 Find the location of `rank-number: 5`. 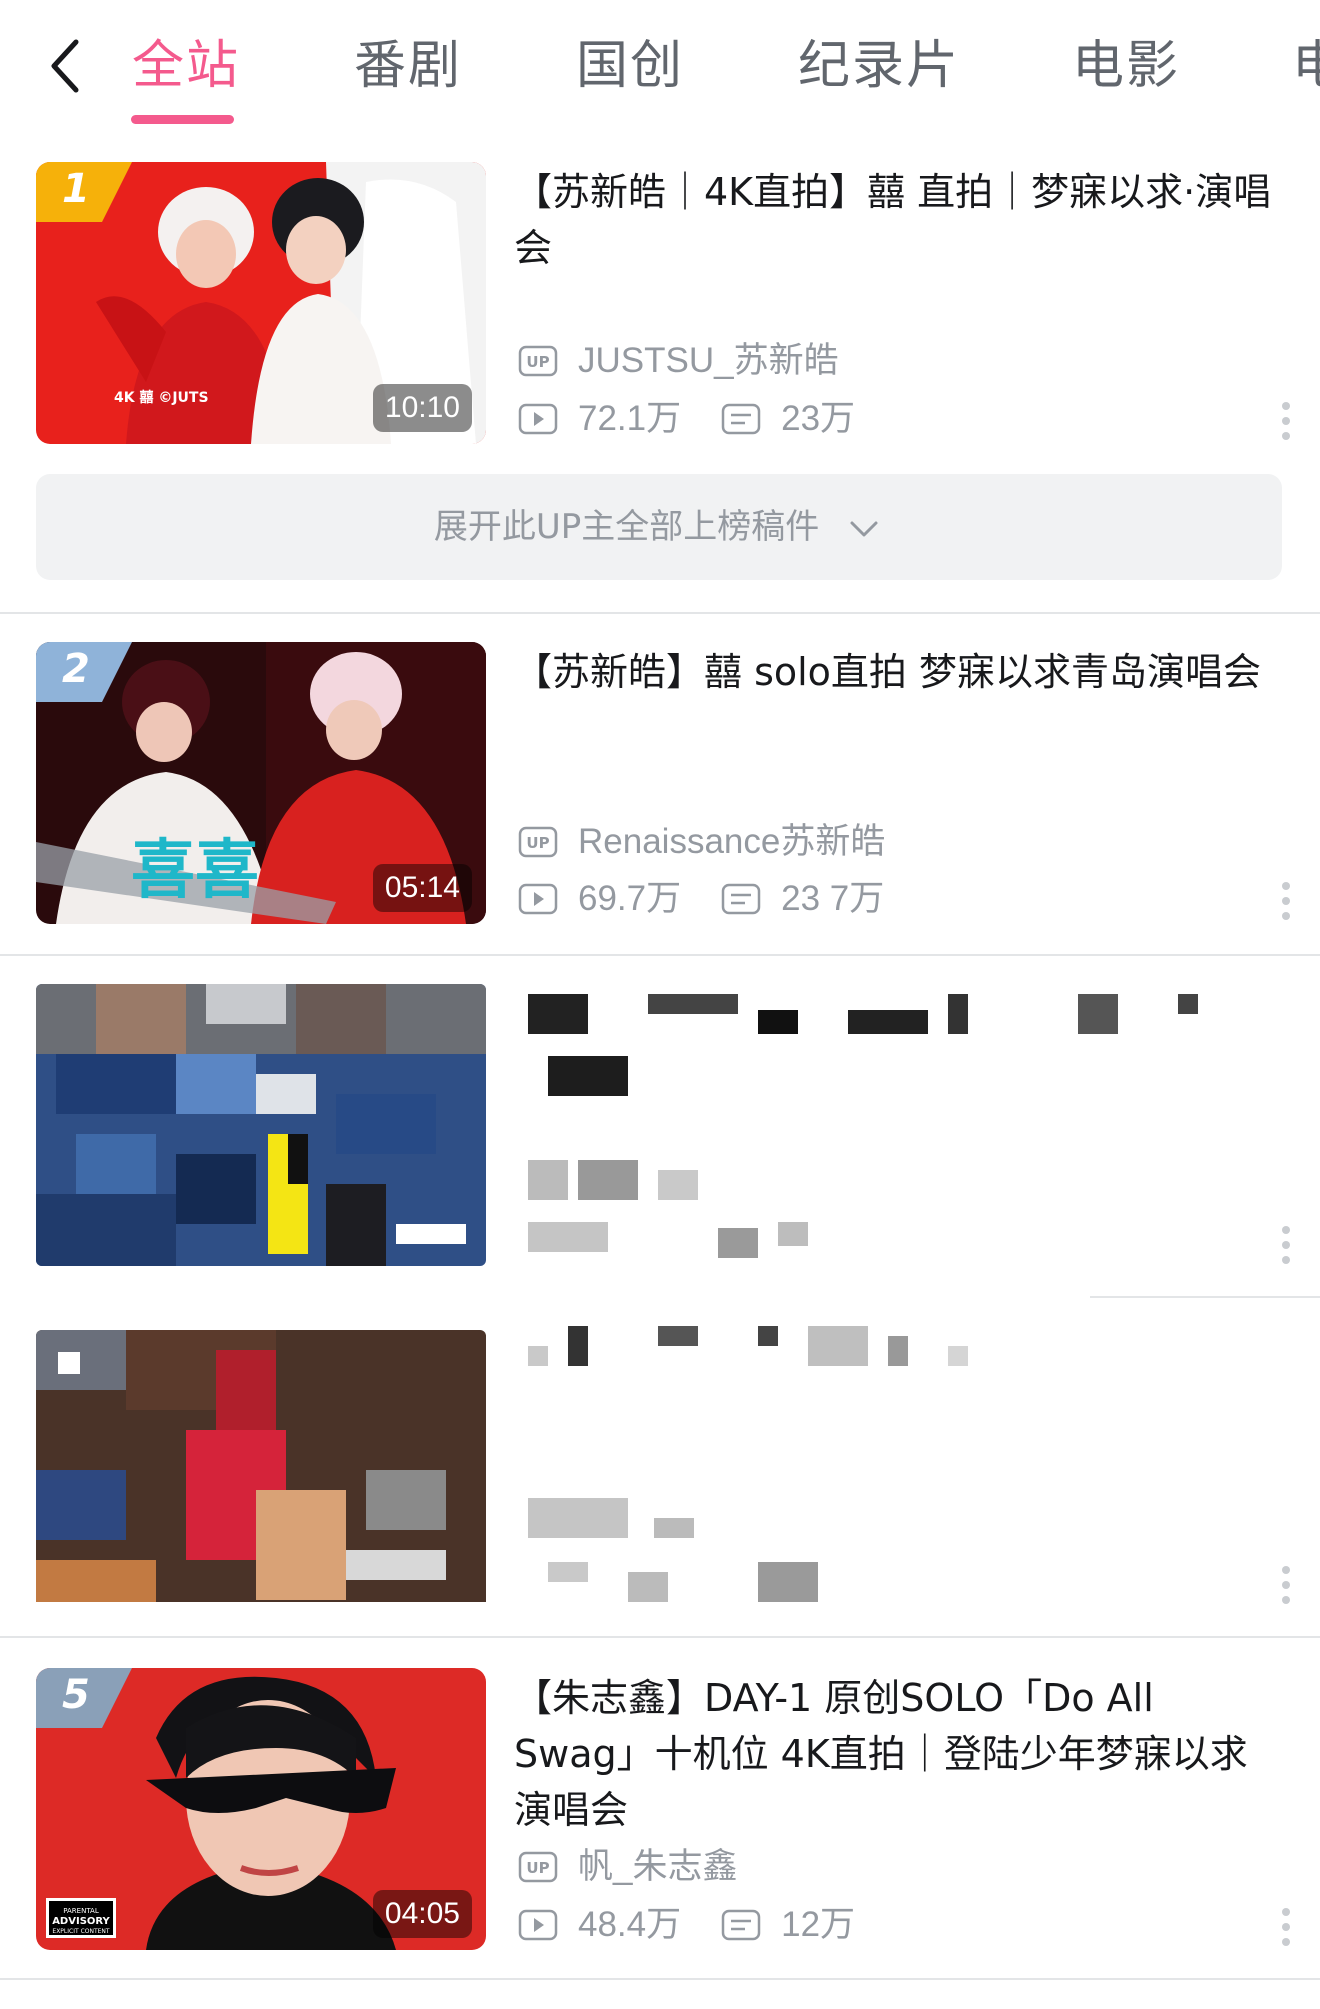

rank-number: 5 is located at coordinates (76, 1695).